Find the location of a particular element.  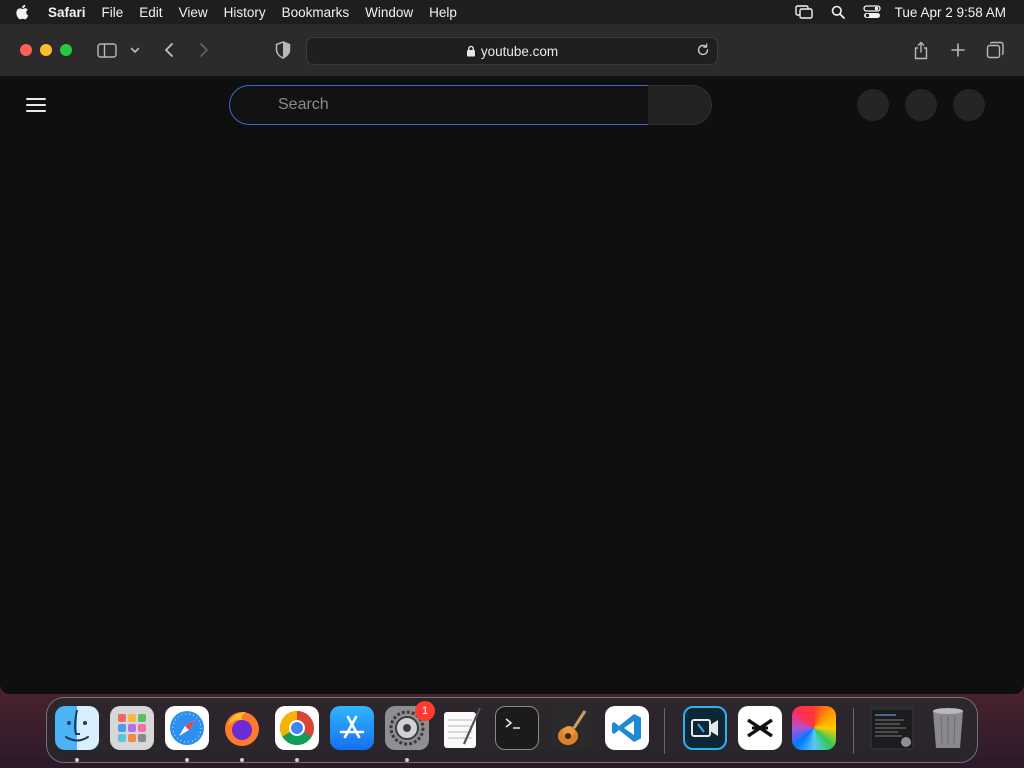

youtube-search-button is located at coordinates (680, 105).